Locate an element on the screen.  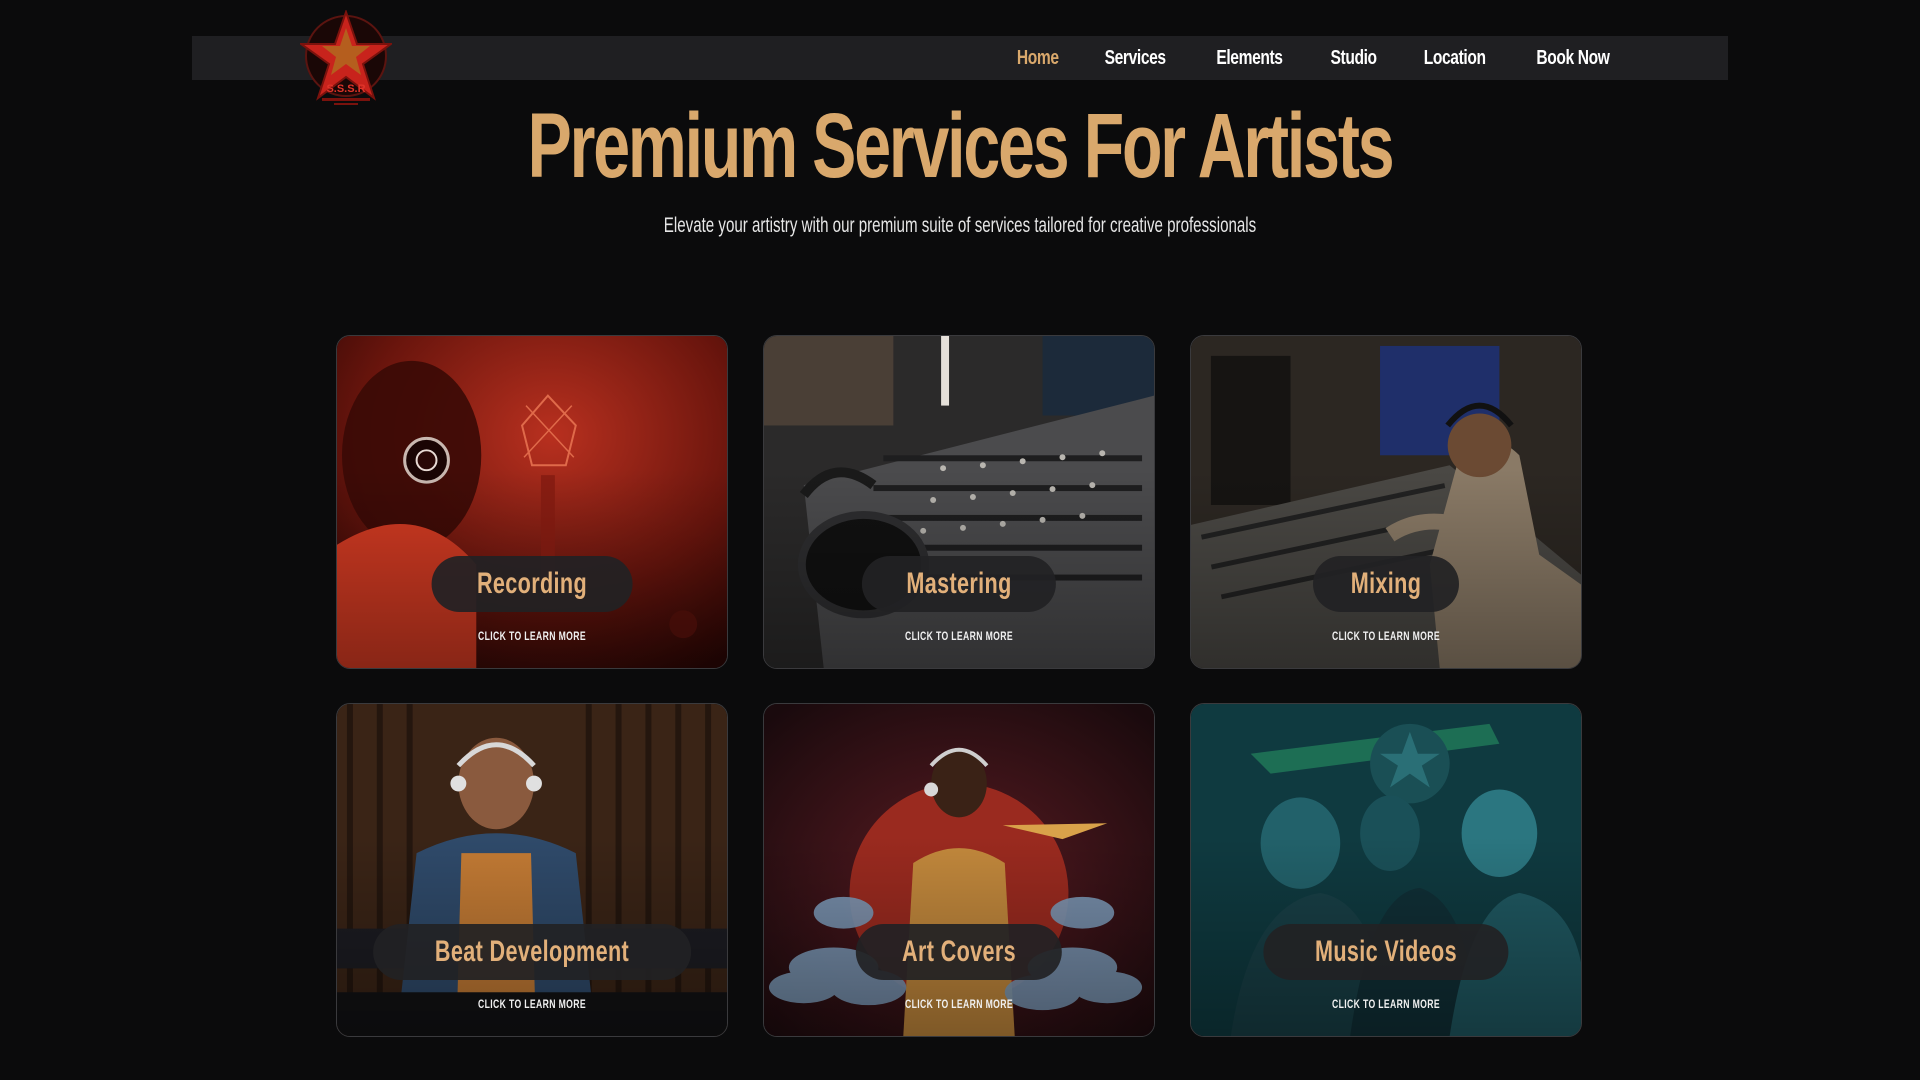
nav-home: Home is located at coordinates (1038, 58).